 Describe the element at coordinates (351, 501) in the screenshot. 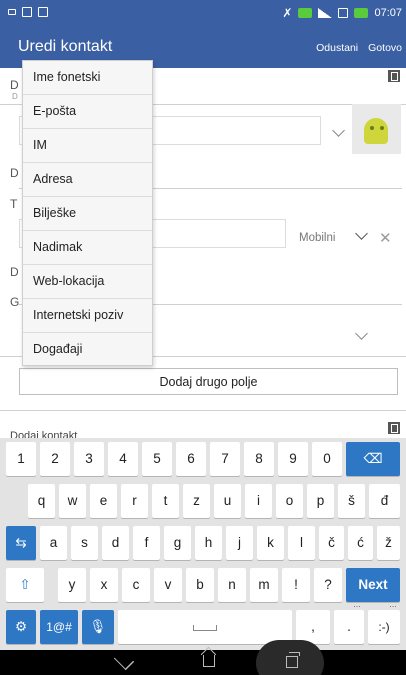

I see `key-s-caron: š` at that location.